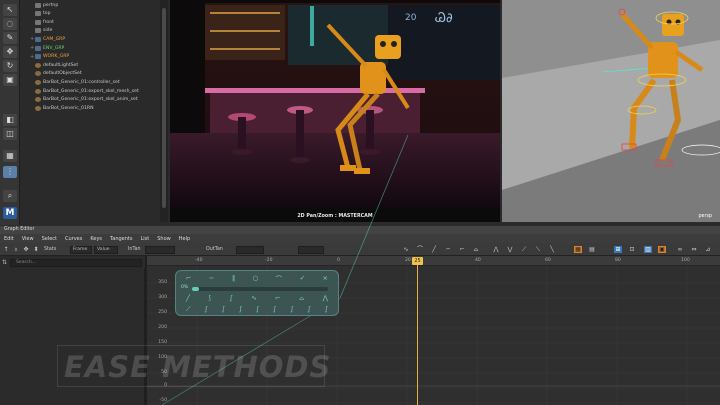  Describe the element at coordinates (6, 249) in the screenshot. I see `pin-icon: ↑` at that location.